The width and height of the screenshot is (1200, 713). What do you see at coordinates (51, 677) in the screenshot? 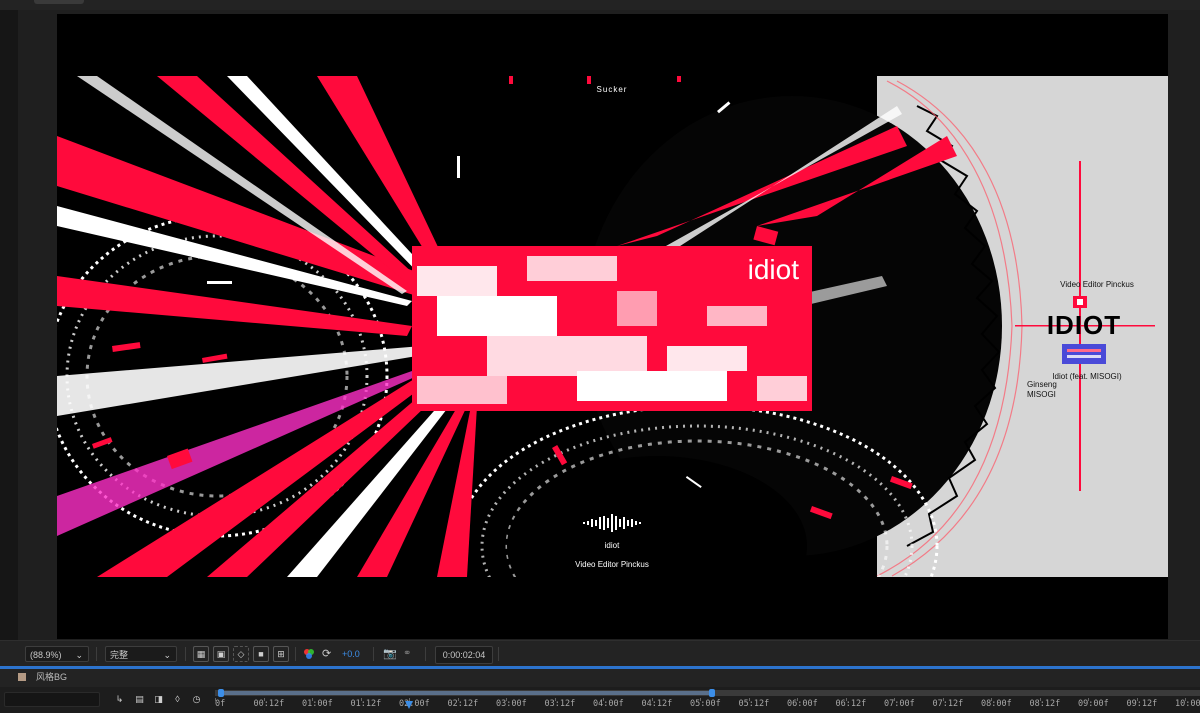
I see `timeline-comp-tab: 风格BG` at bounding box center [51, 677].